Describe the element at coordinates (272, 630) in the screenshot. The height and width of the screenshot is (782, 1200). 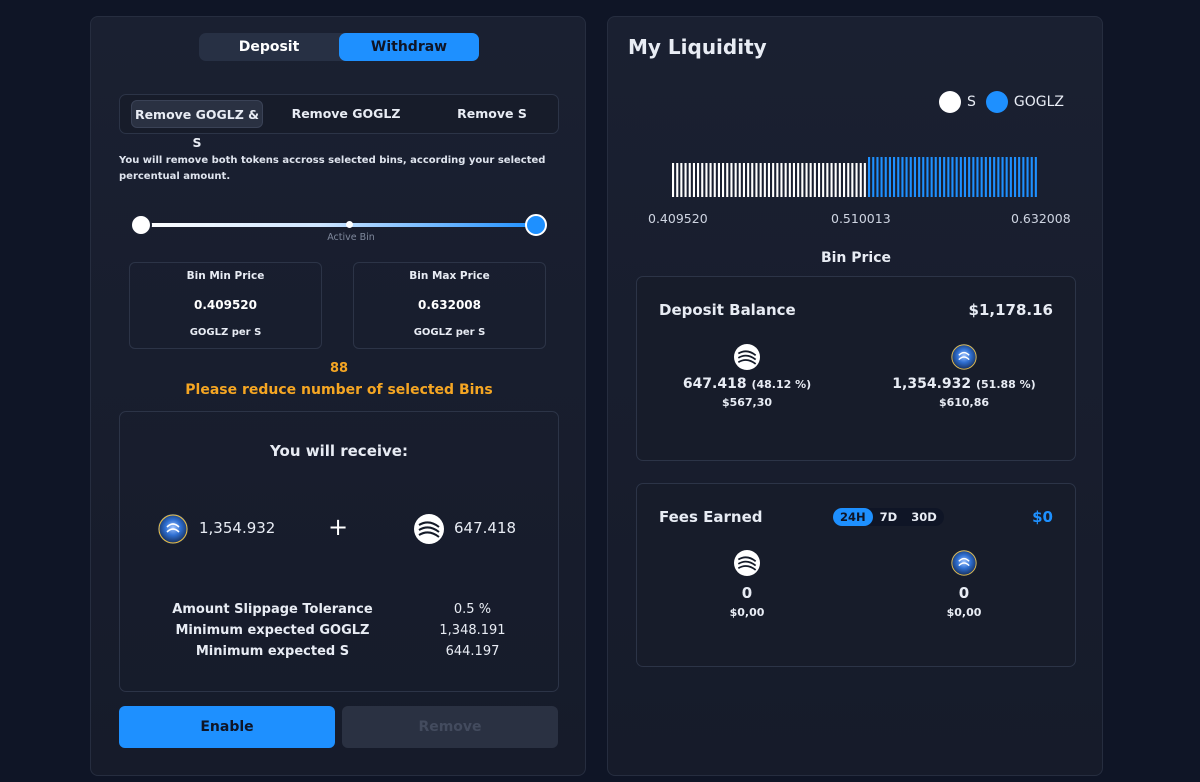
I see `min-goglz-label: Minimum expected GOGLZ` at that location.